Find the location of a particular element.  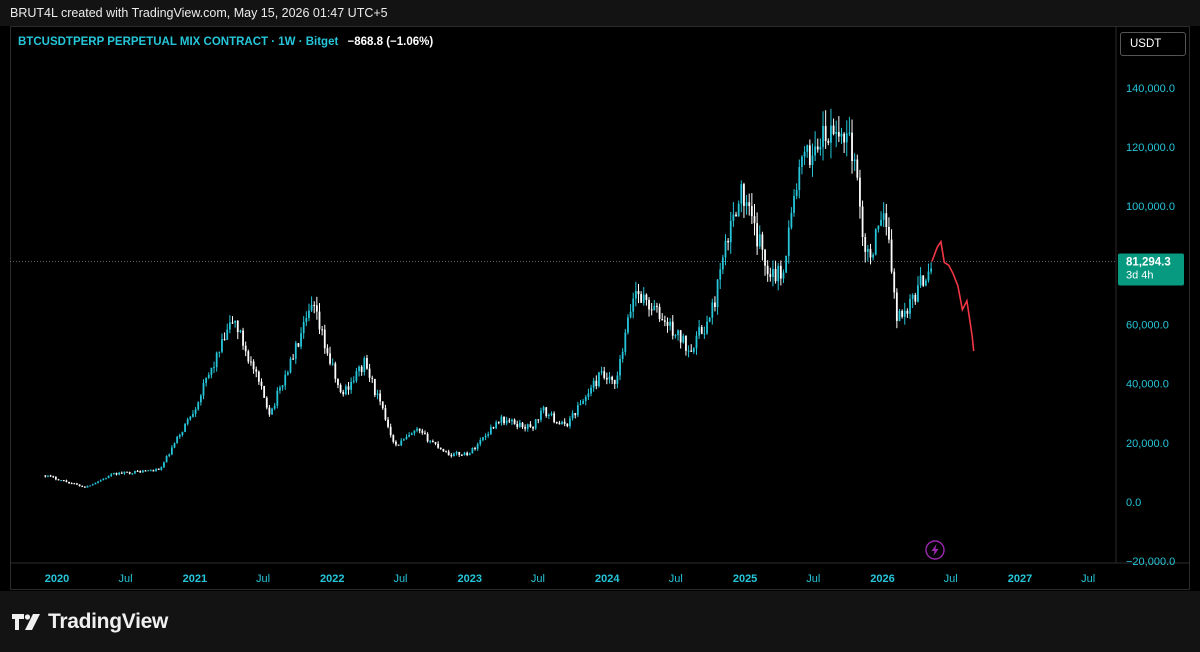

price-badge-value: 81,294.3 is located at coordinates (1148, 263).